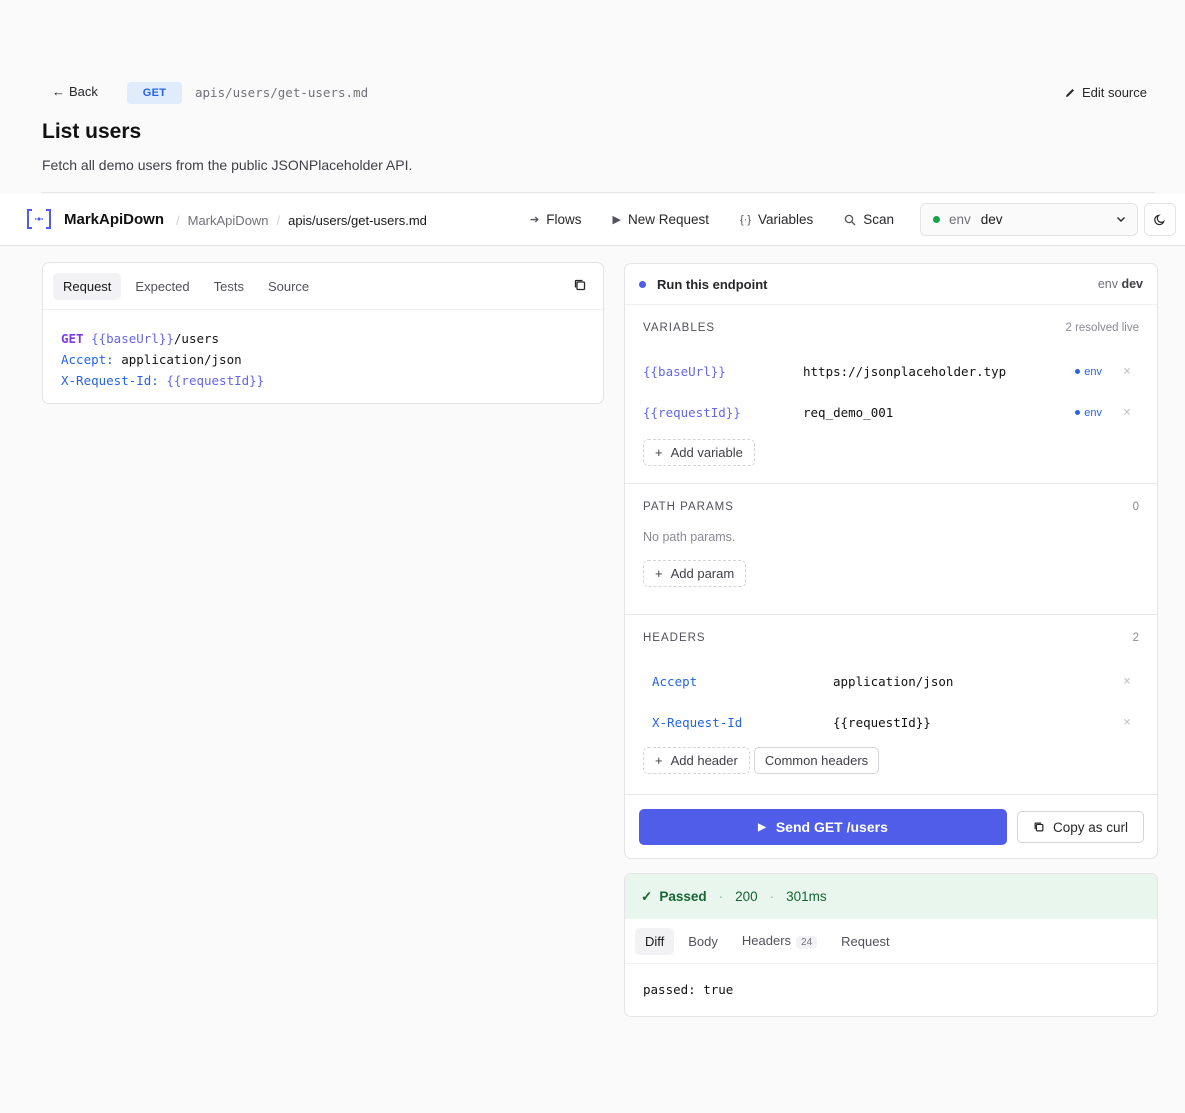  Describe the element at coordinates (807, 942) in the screenshot. I see `headers-count-badge: 24` at that location.